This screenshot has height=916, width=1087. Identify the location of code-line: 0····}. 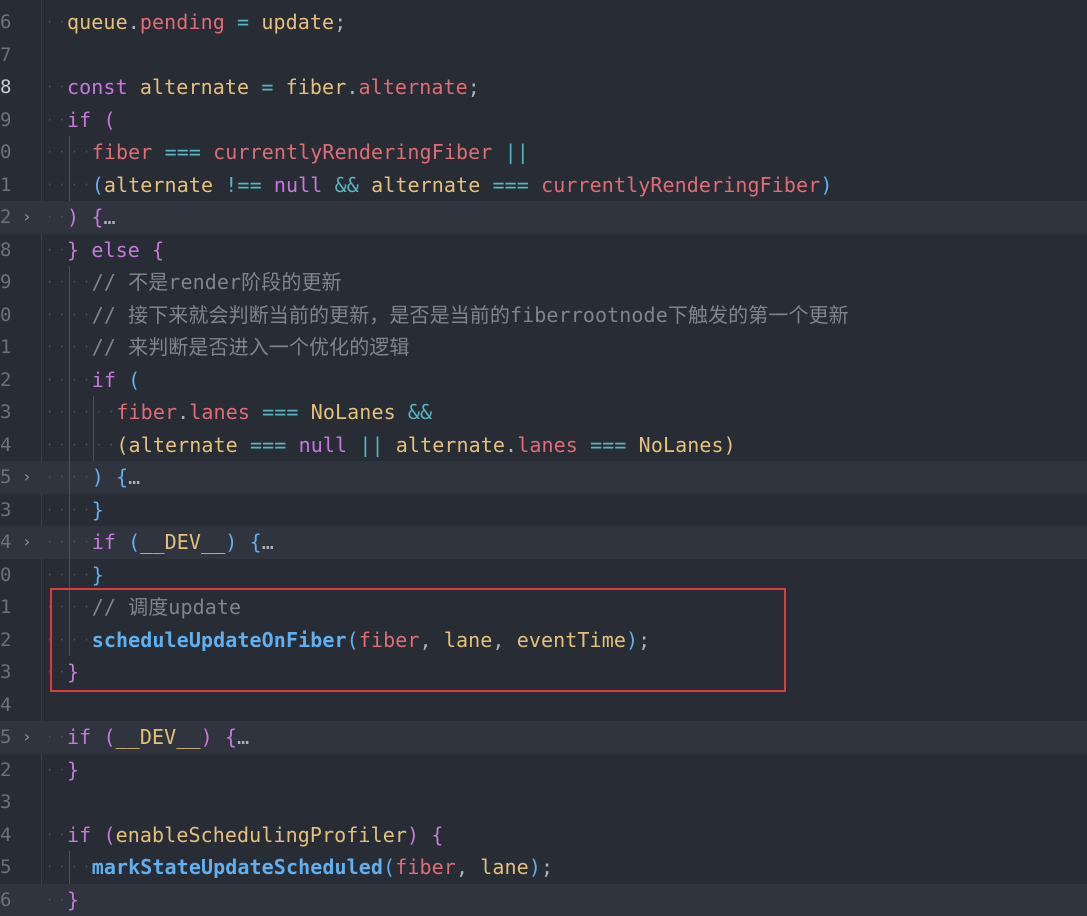
(543, 575).